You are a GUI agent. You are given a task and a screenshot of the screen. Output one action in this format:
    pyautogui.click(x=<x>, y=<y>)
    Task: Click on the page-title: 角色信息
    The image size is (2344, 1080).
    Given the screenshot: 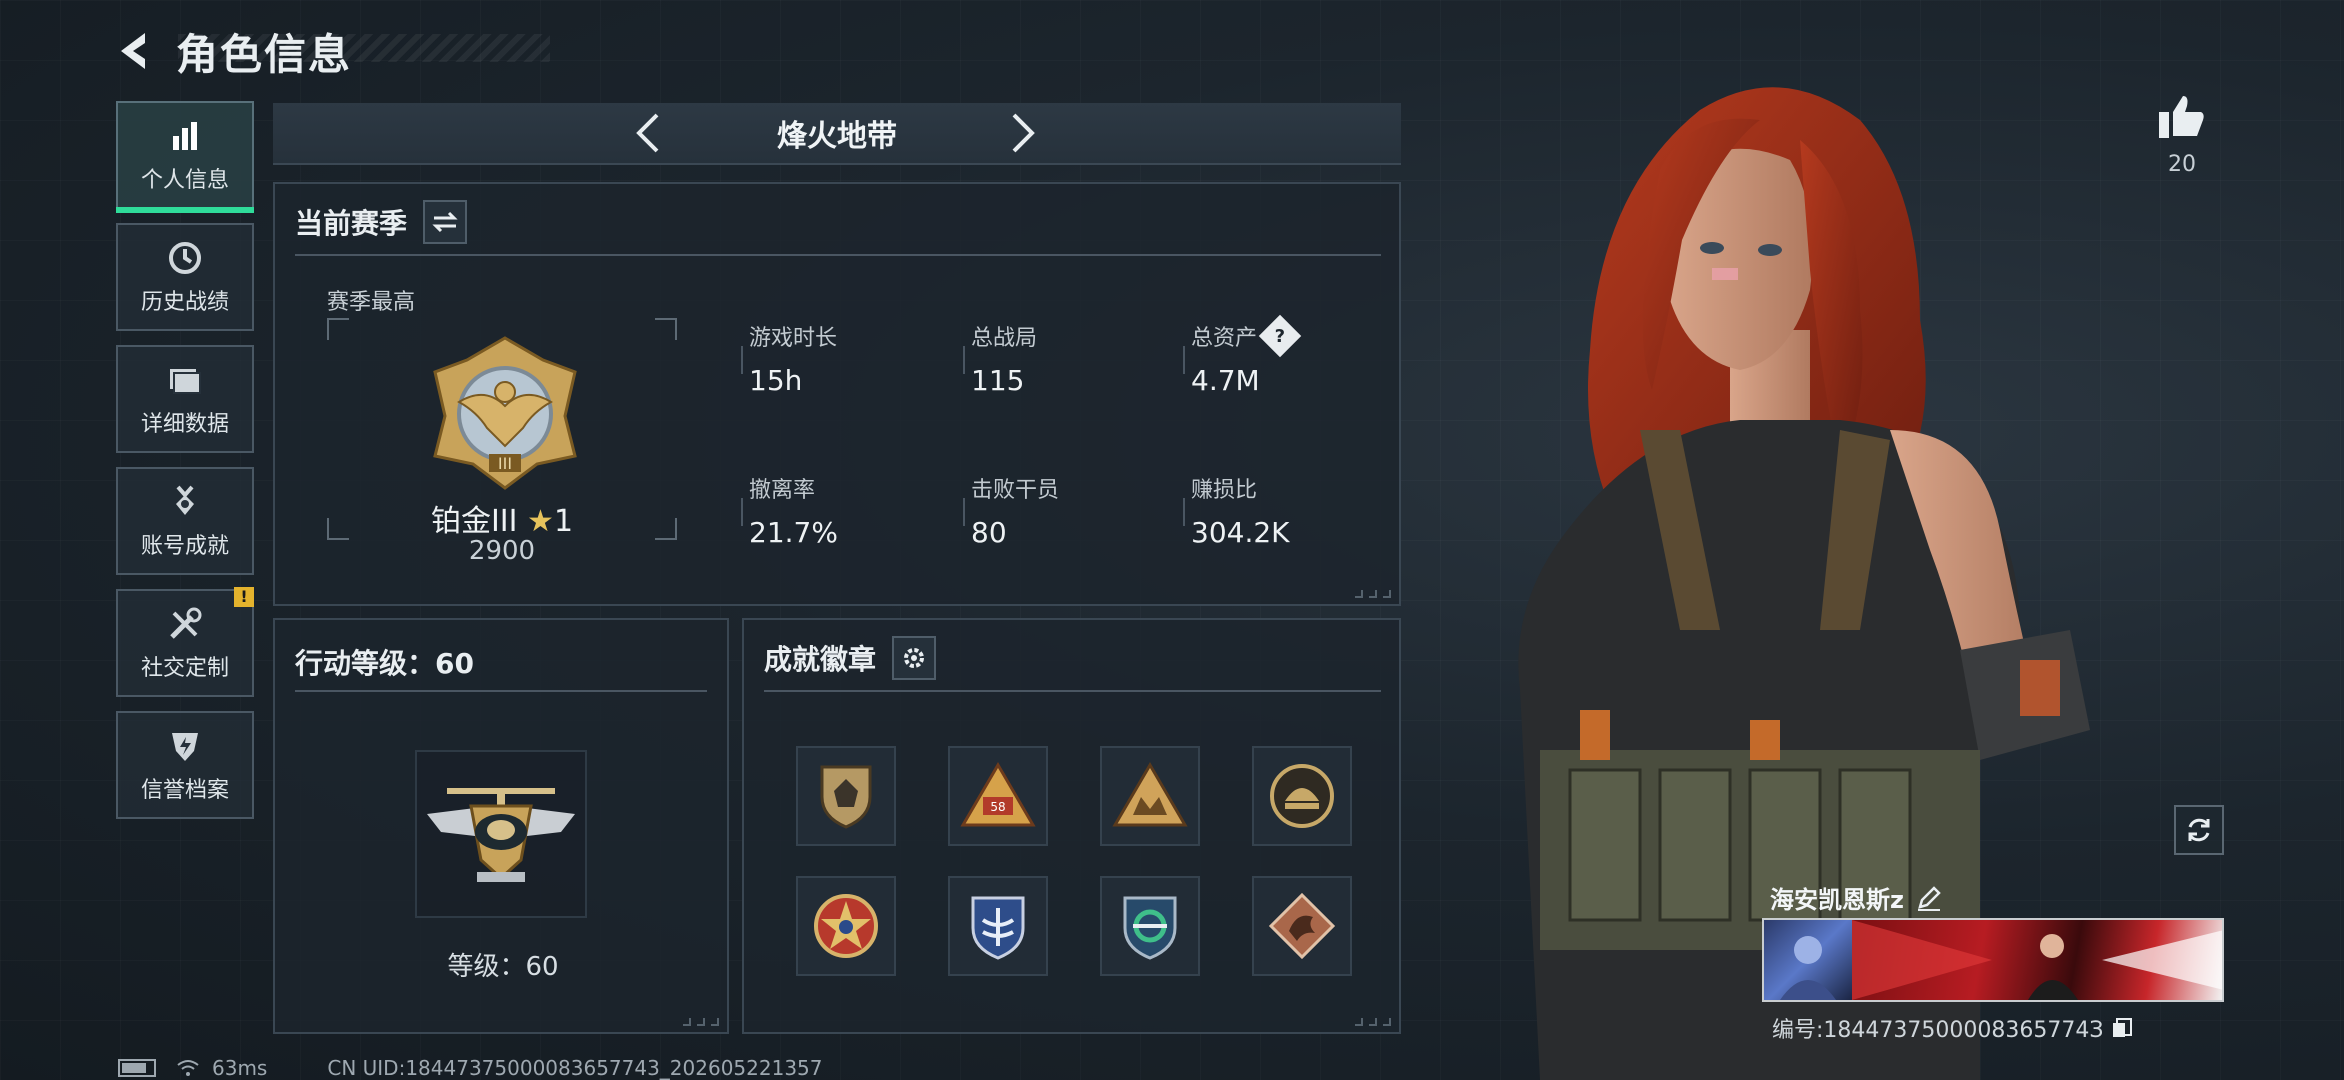 What is the action you would take?
    pyautogui.click(x=264, y=54)
    